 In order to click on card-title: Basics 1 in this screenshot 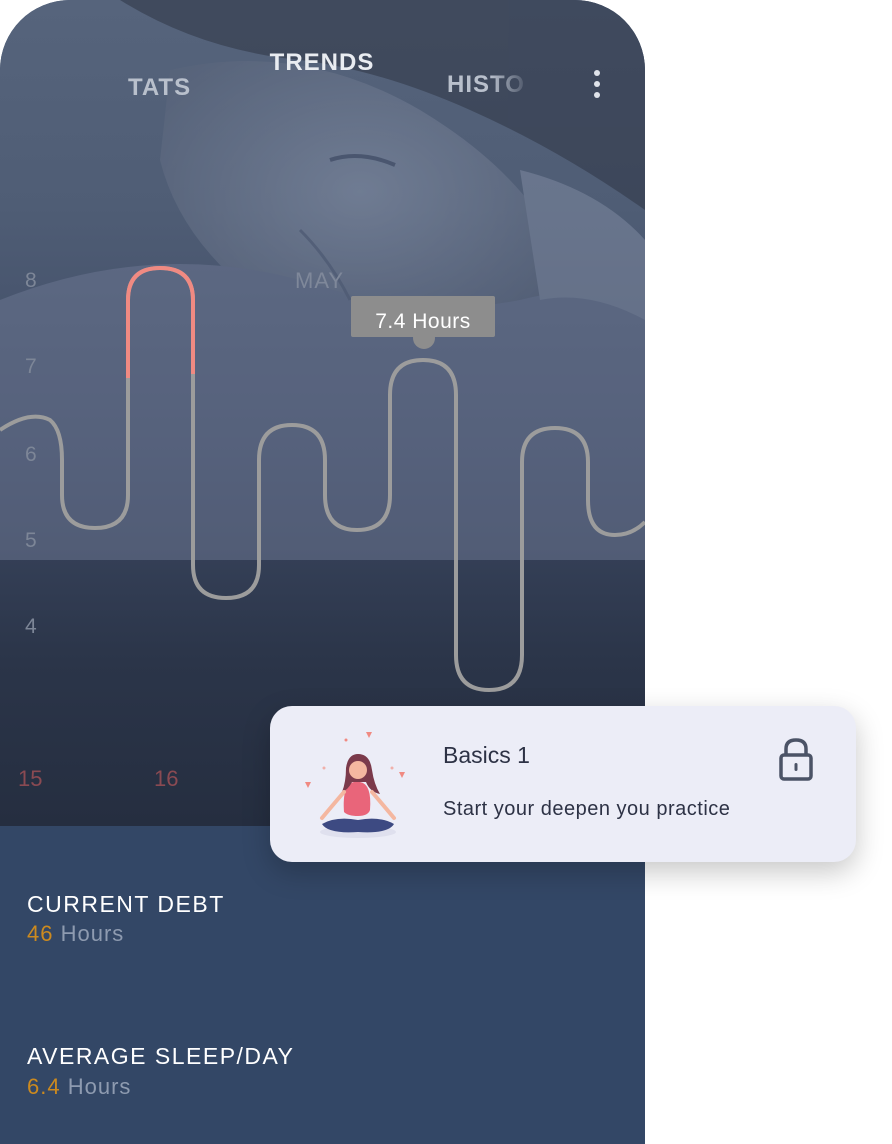, I will do `click(486, 755)`.